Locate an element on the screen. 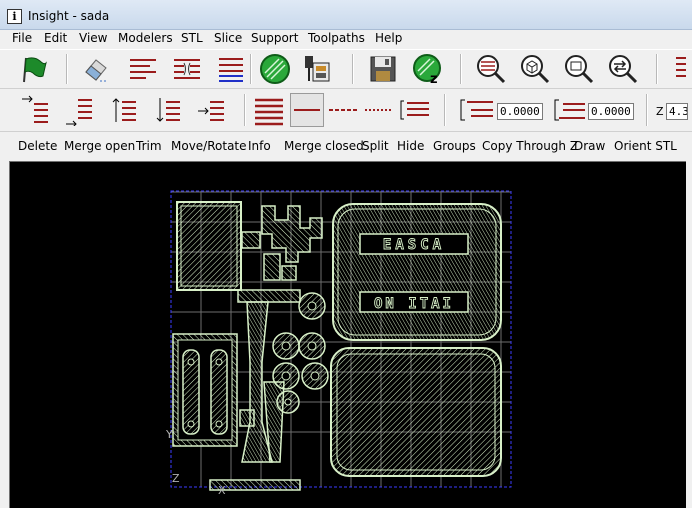 The height and width of the screenshot is (508, 692). part-bottom-right-panel is located at coordinates (416, 412).